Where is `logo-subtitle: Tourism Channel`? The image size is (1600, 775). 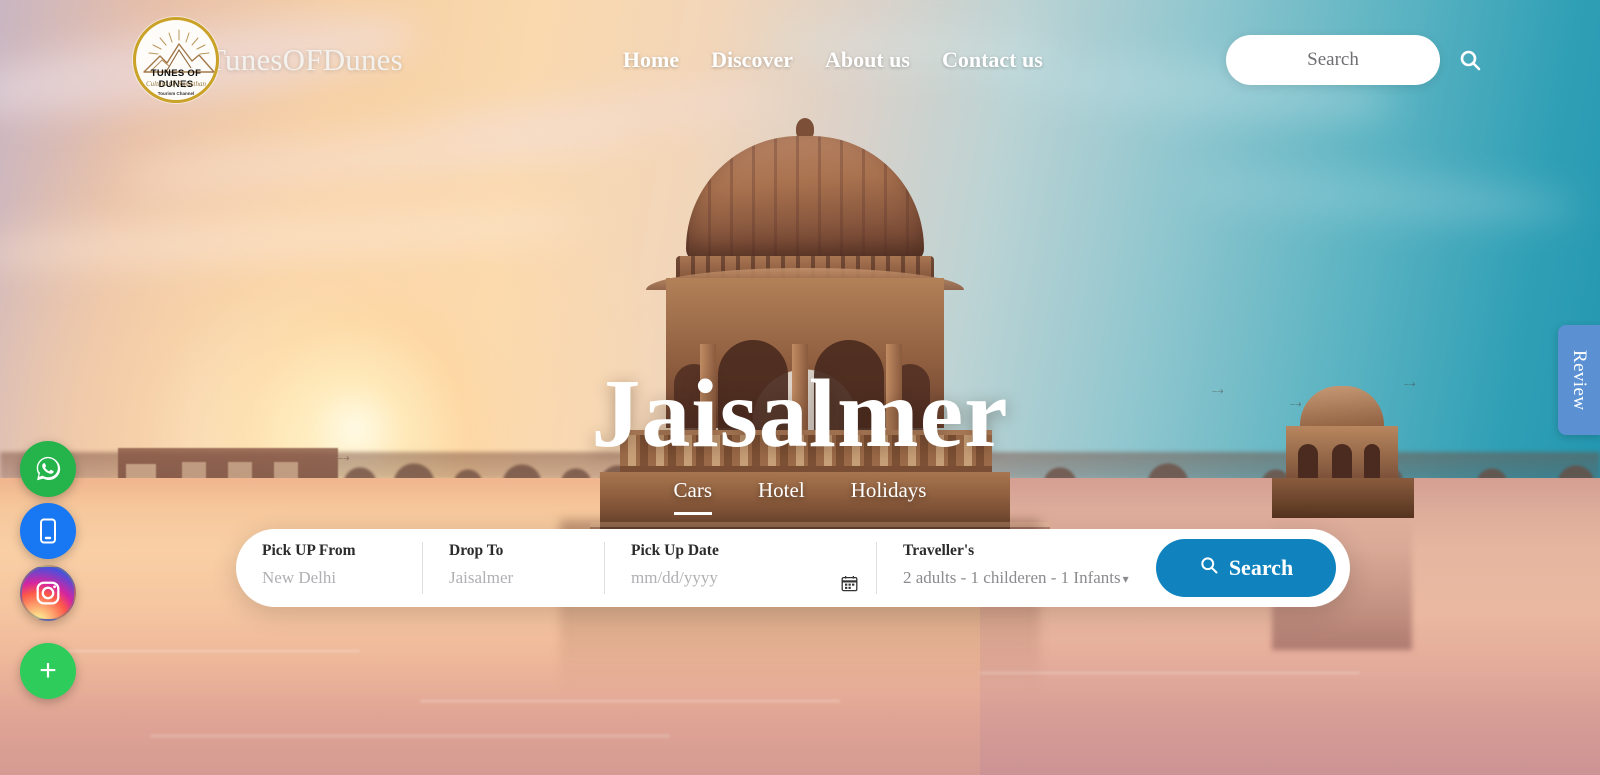
logo-subtitle: Tourism Channel is located at coordinates (176, 93).